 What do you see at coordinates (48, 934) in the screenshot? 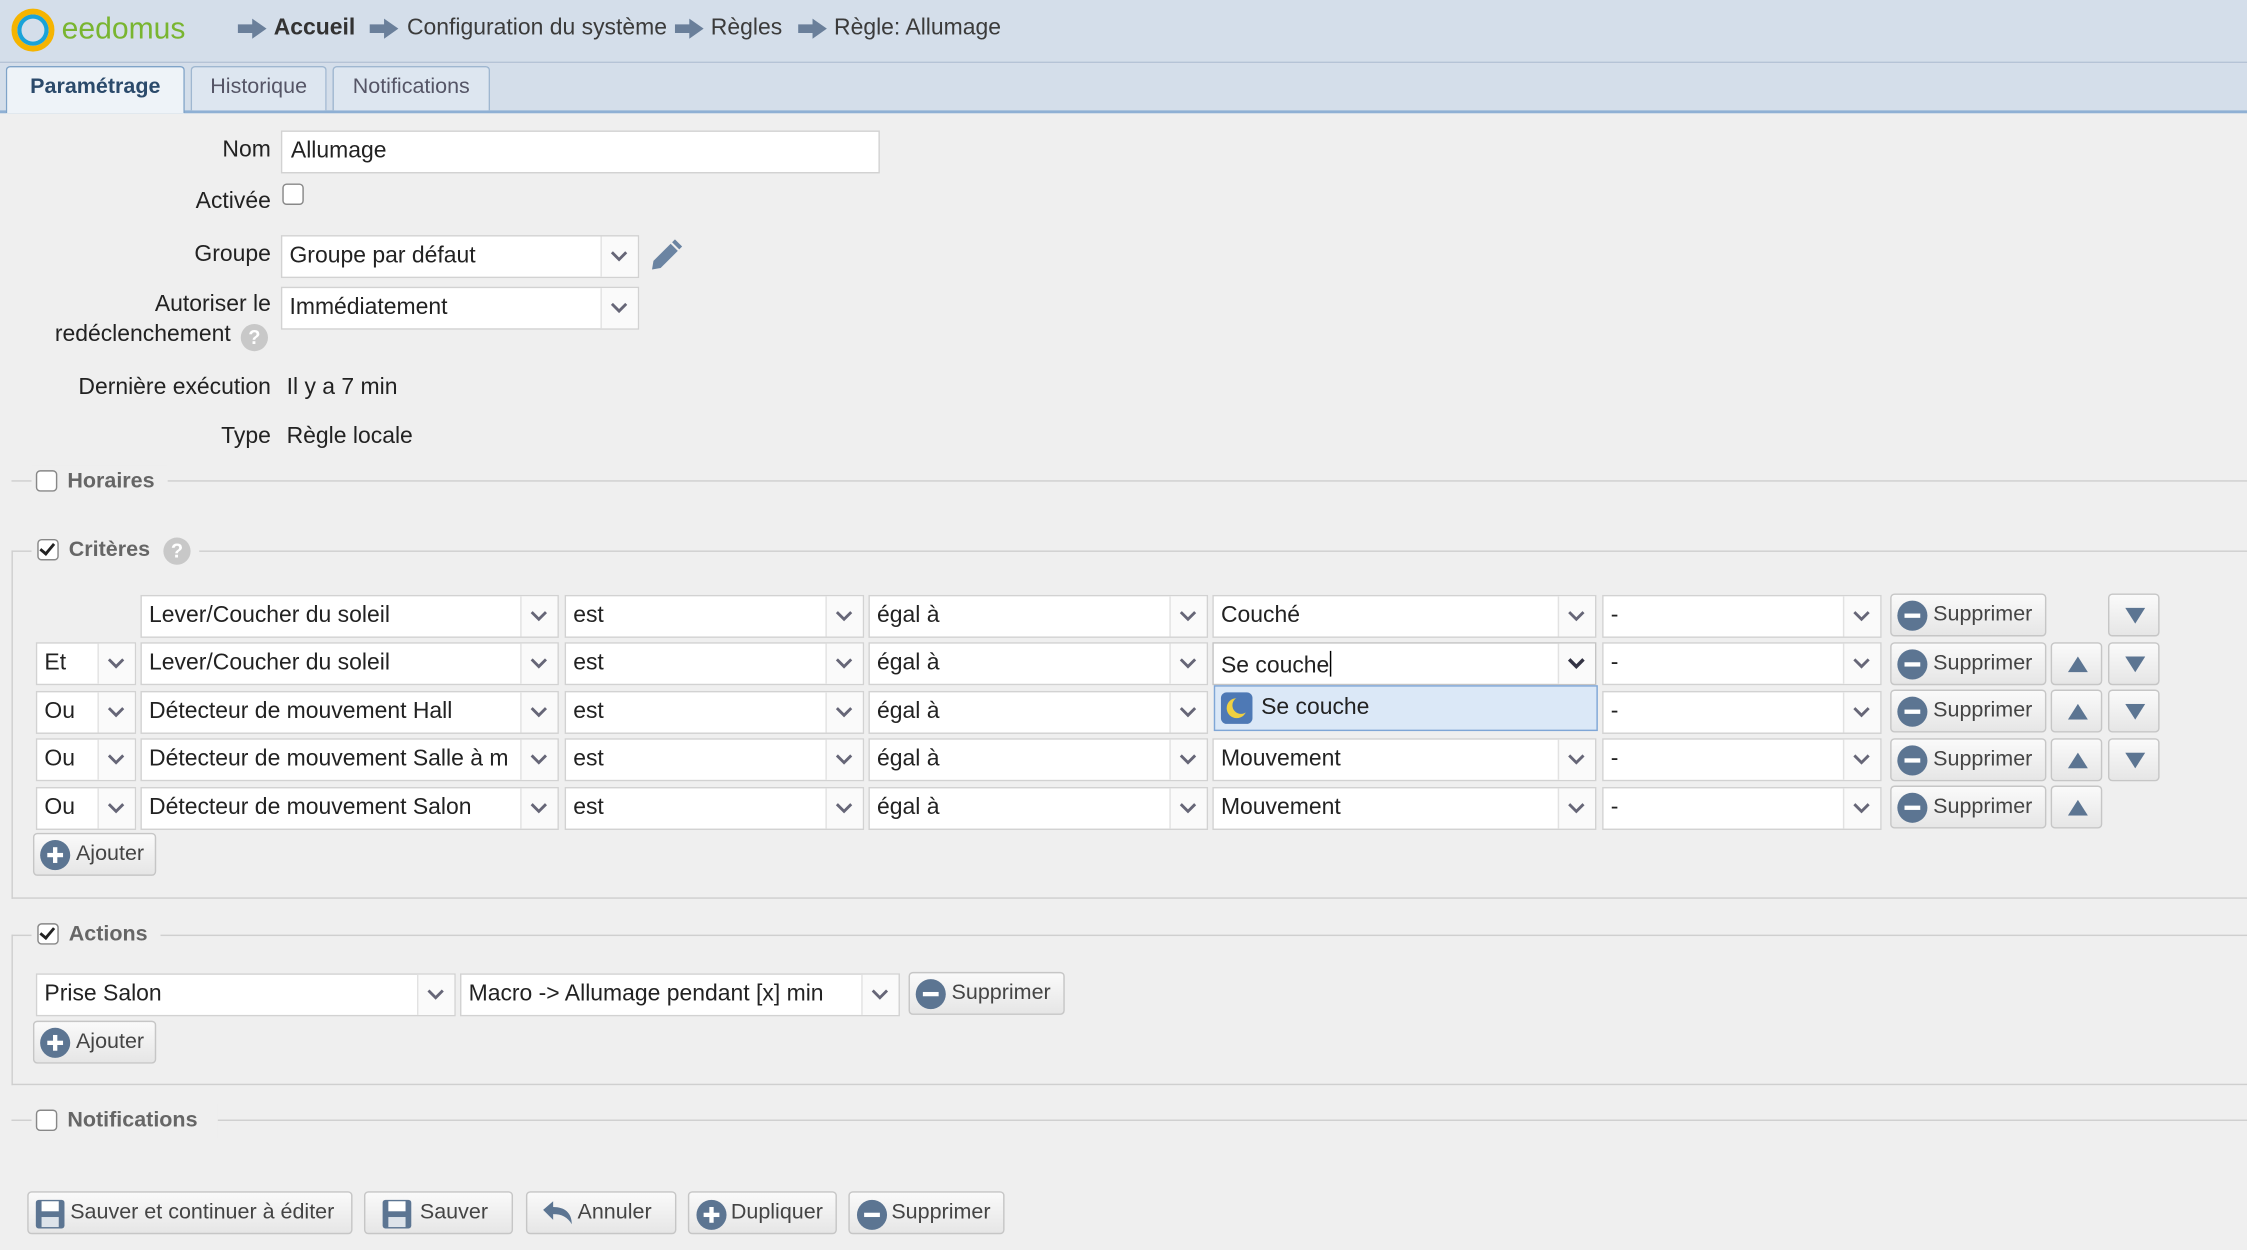
I see `actions-checkbox` at bounding box center [48, 934].